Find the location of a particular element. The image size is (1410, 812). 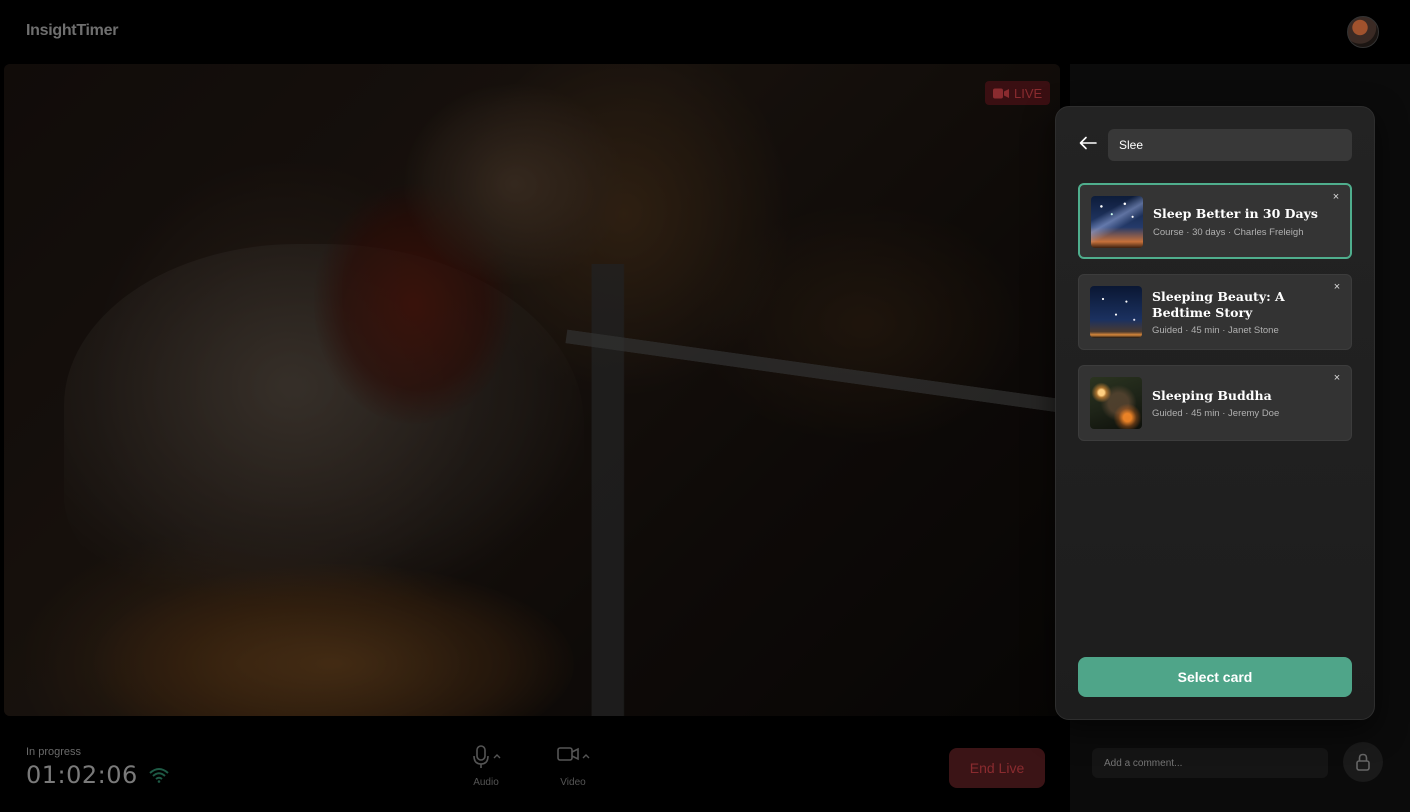

camera-icon is located at coordinates (1001, 93).